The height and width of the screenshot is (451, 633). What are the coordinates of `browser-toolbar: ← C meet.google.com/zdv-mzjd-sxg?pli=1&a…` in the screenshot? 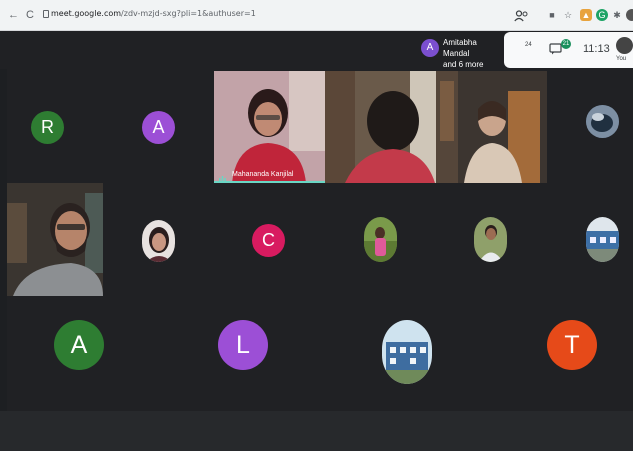 It's located at (316, 15).